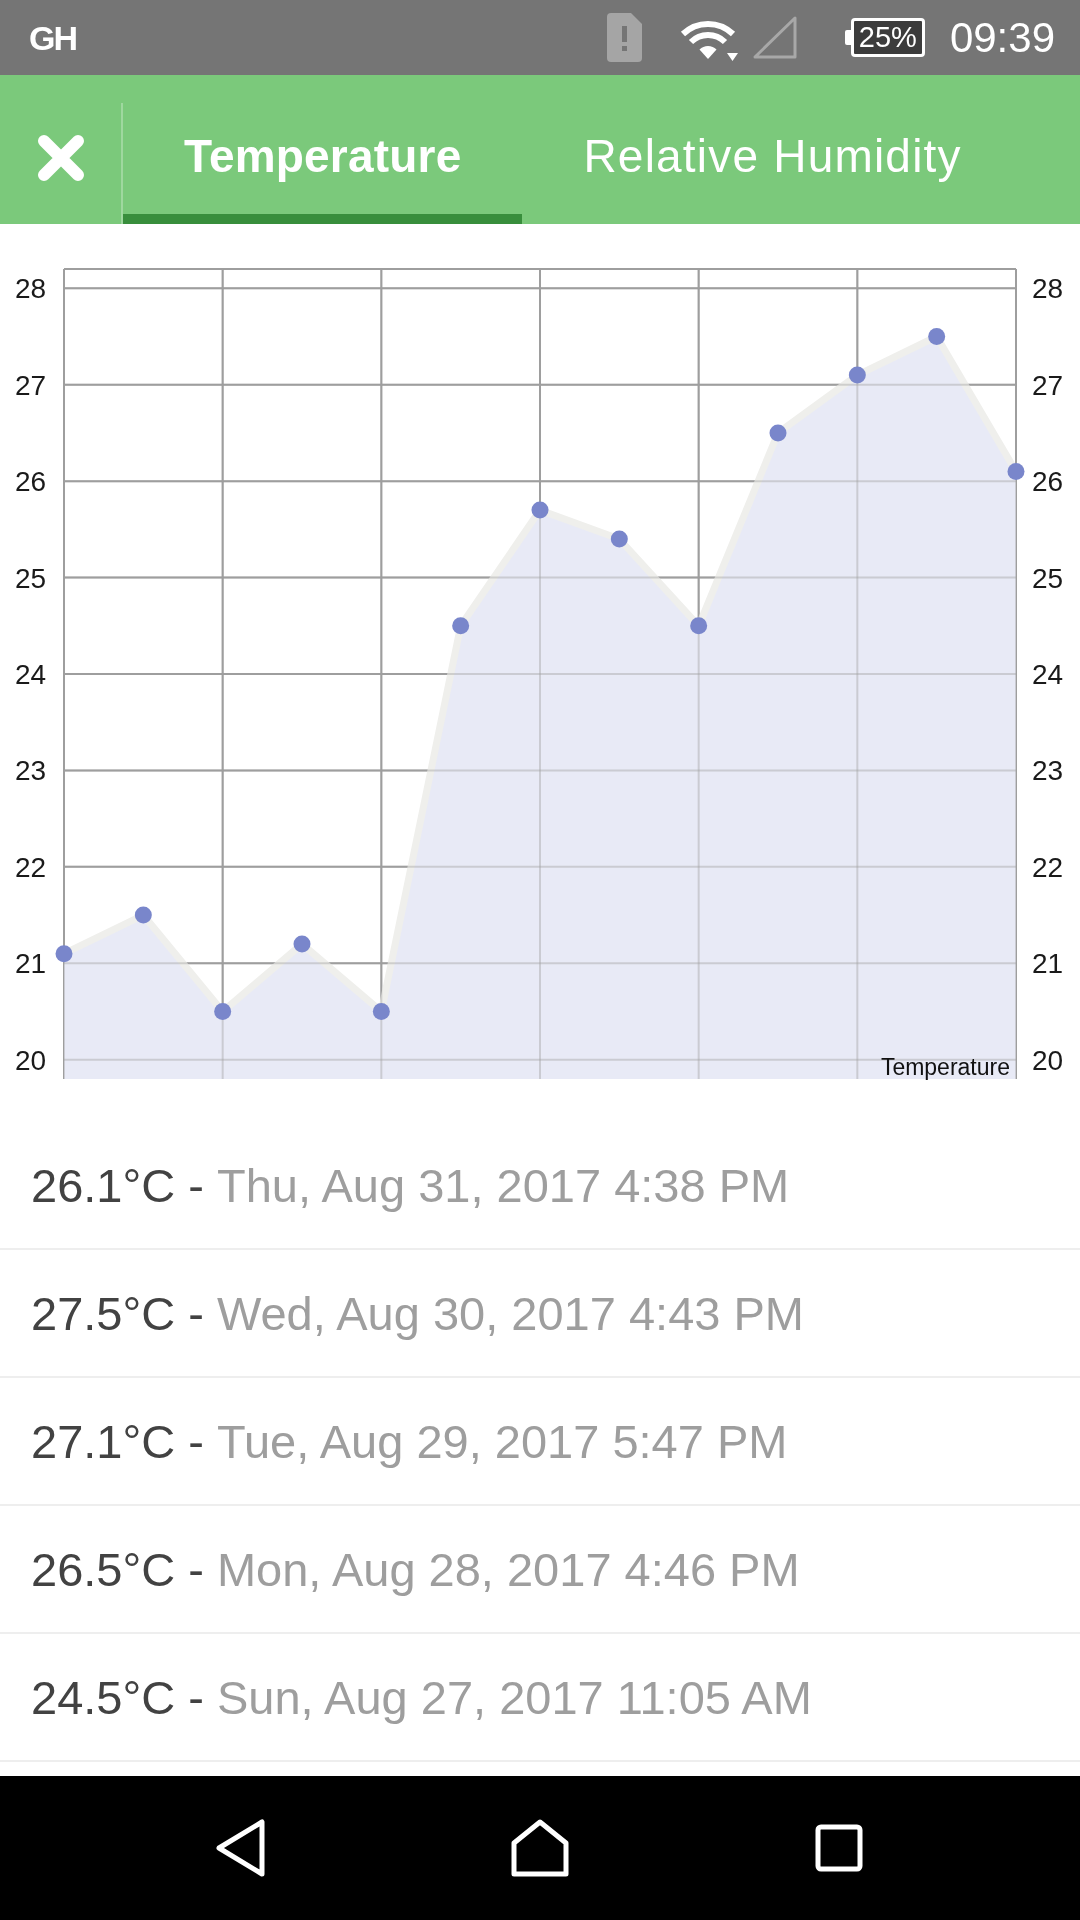 This screenshot has width=1080, height=1920. Describe the element at coordinates (502, 1441) in the screenshot. I see `timestamp: Tue, Aug 29, 2017 5:47 PM` at that location.